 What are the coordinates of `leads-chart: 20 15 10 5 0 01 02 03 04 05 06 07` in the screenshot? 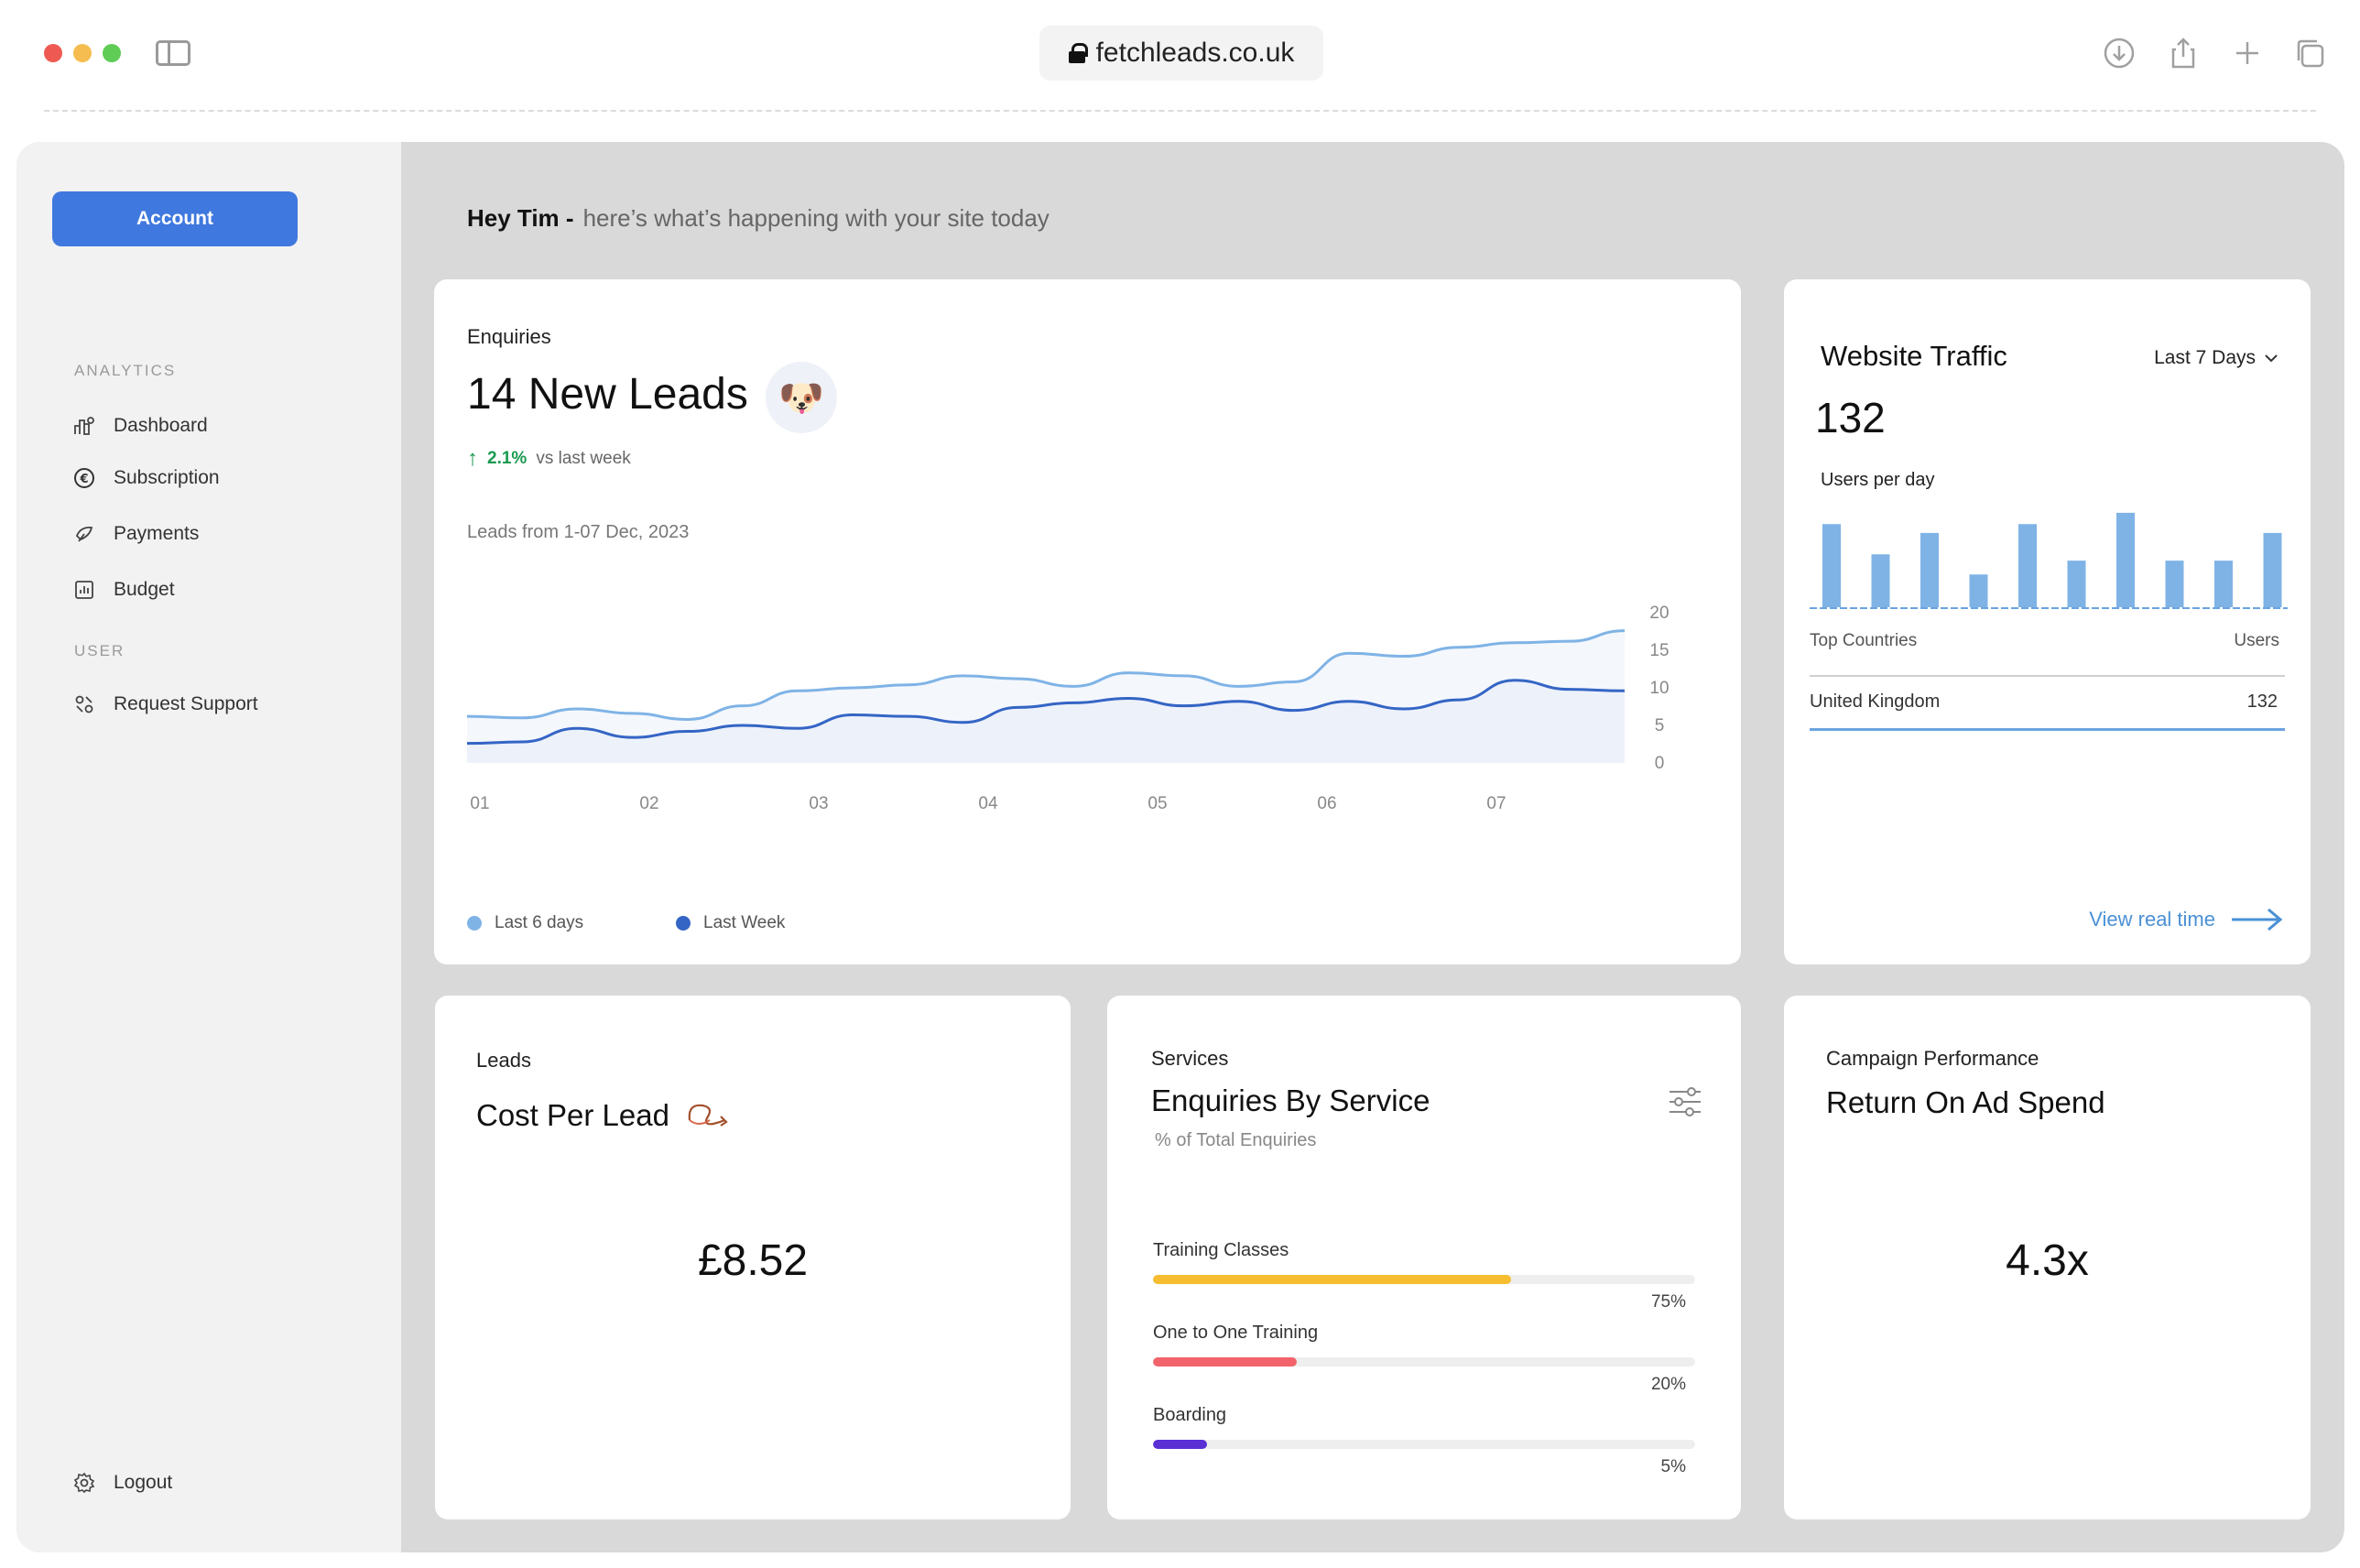 It's located at (1067, 708).